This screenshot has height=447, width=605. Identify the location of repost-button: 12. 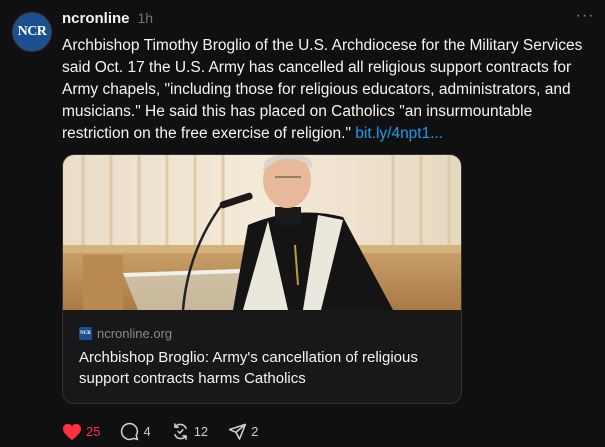
(189, 431).